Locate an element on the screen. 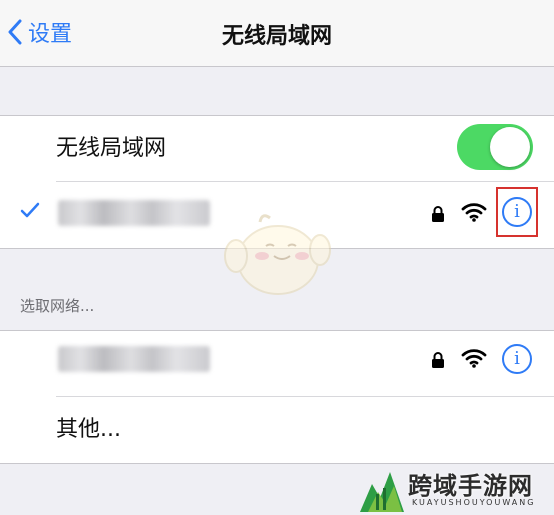  page-title: 无线局域网 is located at coordinates (276, 36).